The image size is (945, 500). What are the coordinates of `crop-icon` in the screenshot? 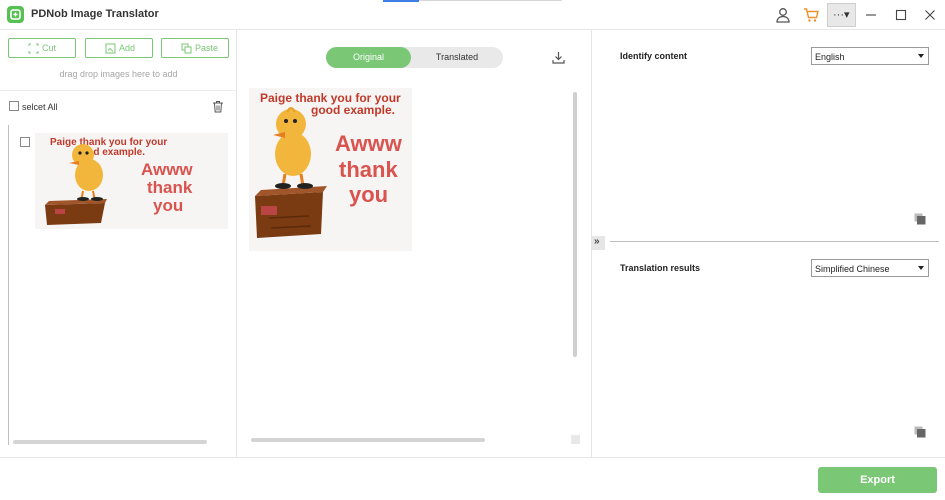 It's located at (33, 48).